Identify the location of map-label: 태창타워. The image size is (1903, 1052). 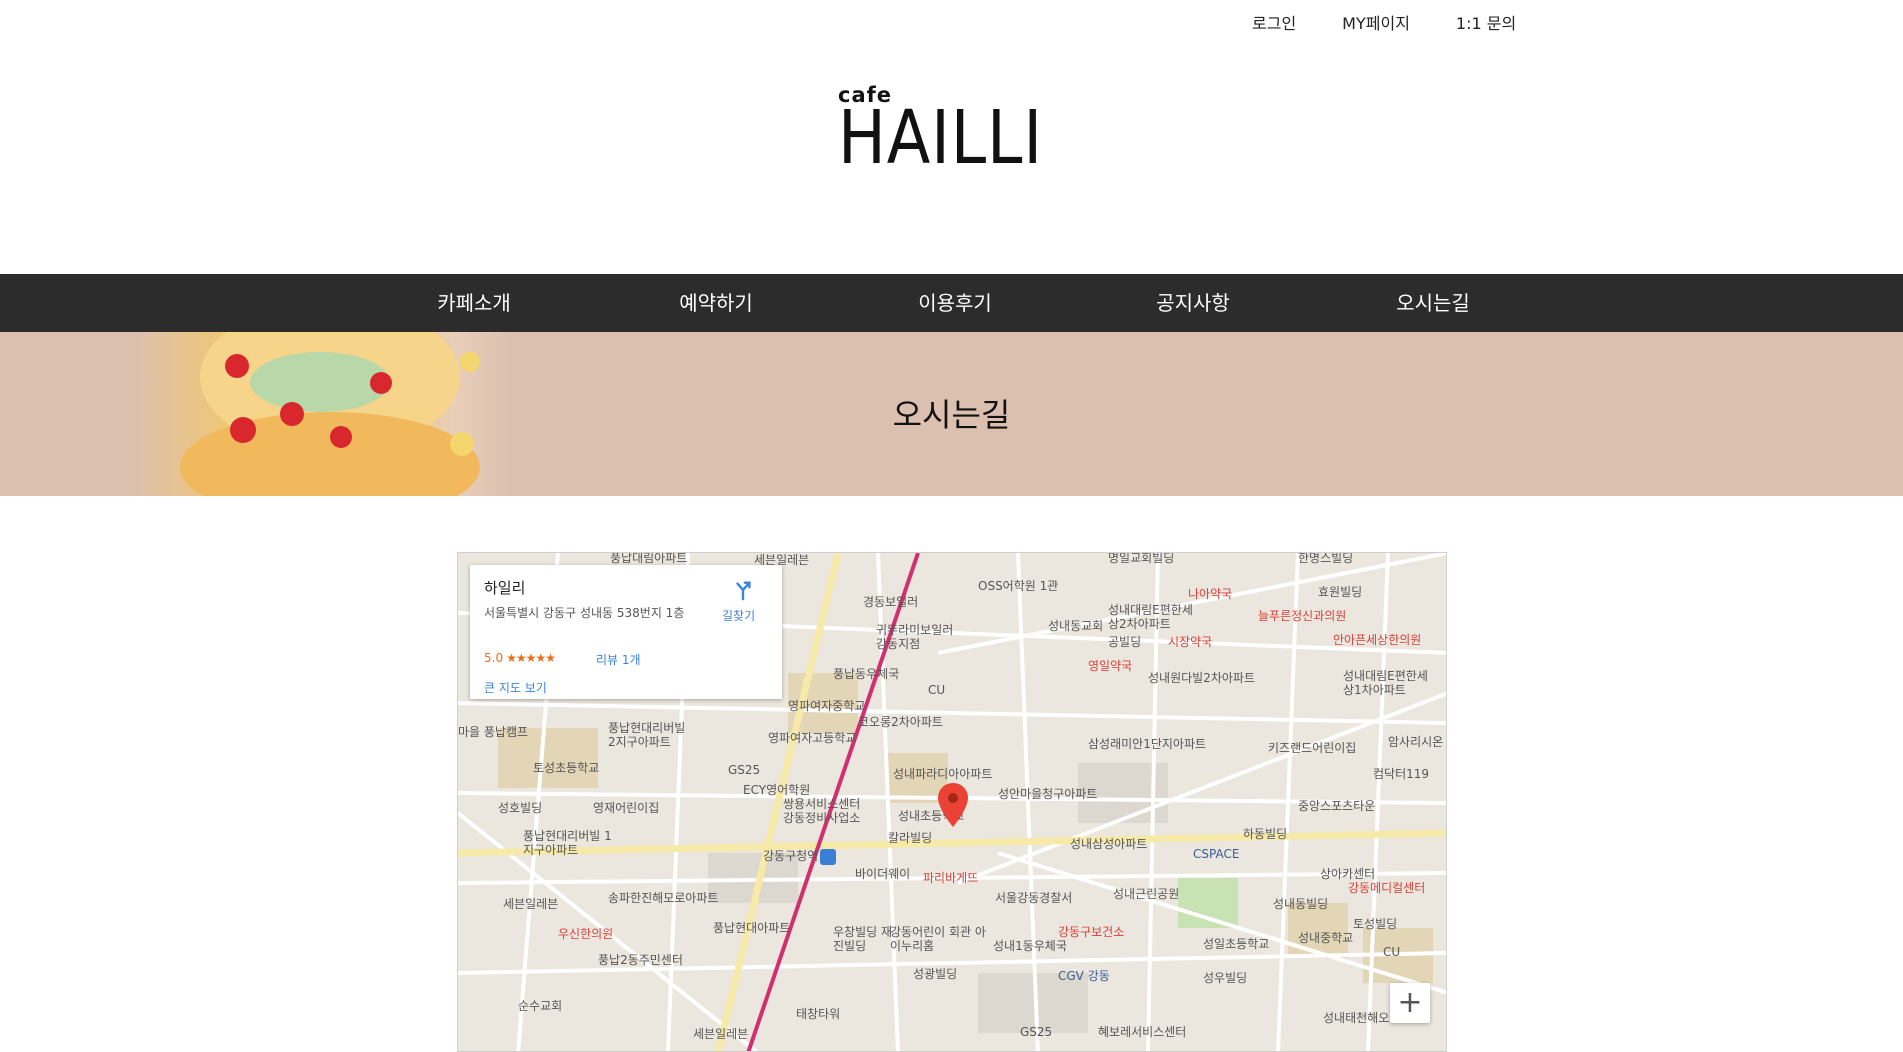
(818, 1014).